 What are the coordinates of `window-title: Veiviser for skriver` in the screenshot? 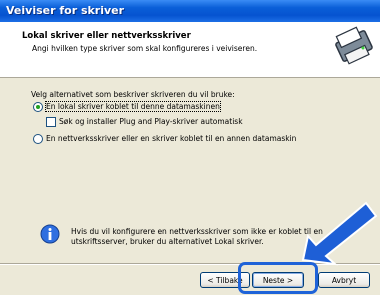 It's located at (65, 10).